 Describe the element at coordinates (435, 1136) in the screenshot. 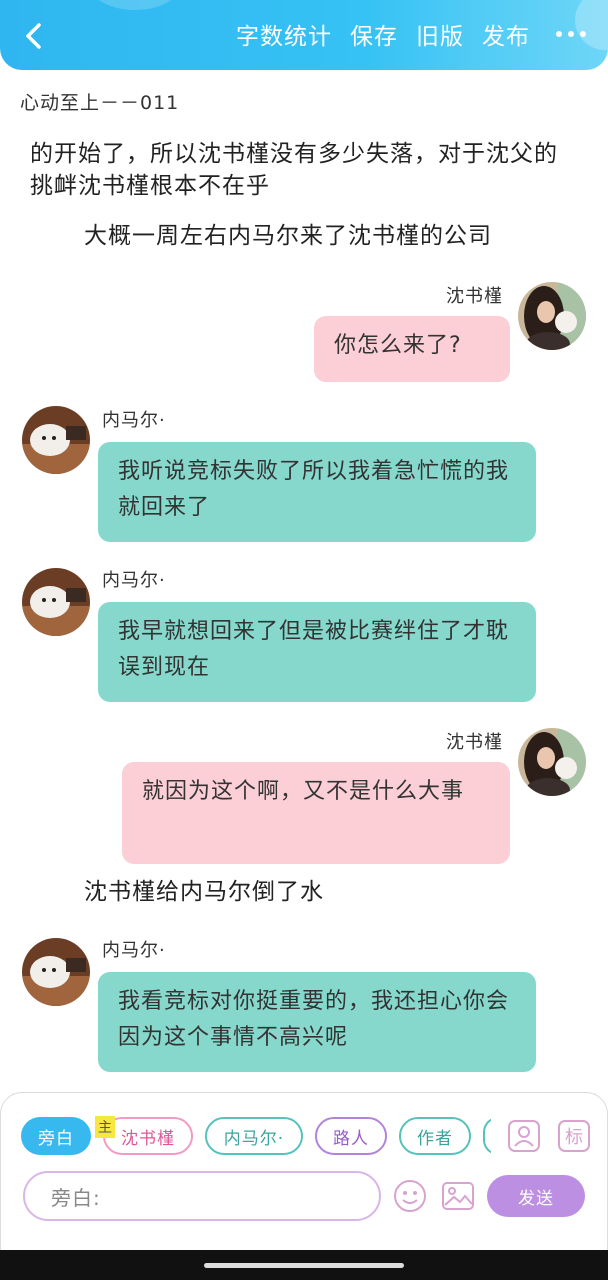

I see `role-chip-author: 作者` at that location.